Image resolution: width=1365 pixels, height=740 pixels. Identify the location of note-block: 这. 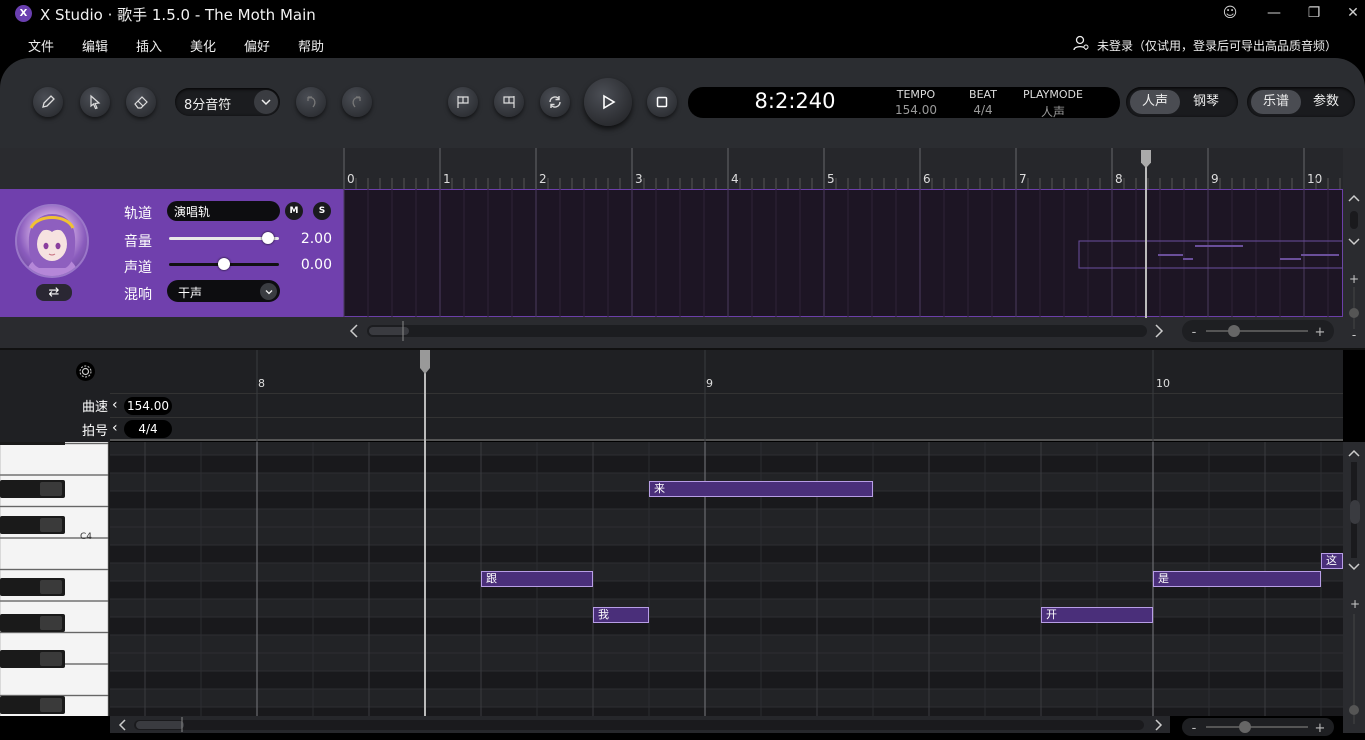
(1332, 561).